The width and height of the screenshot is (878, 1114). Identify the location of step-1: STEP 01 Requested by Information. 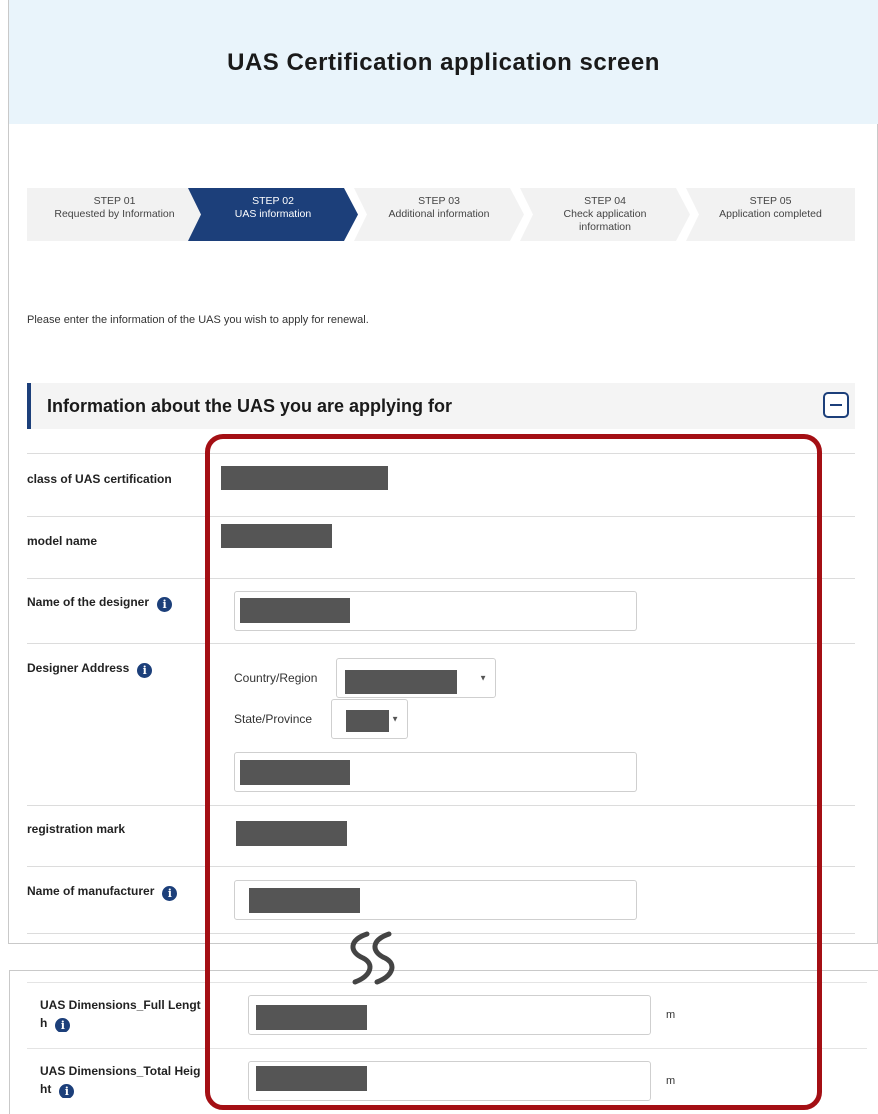
(114, 214).